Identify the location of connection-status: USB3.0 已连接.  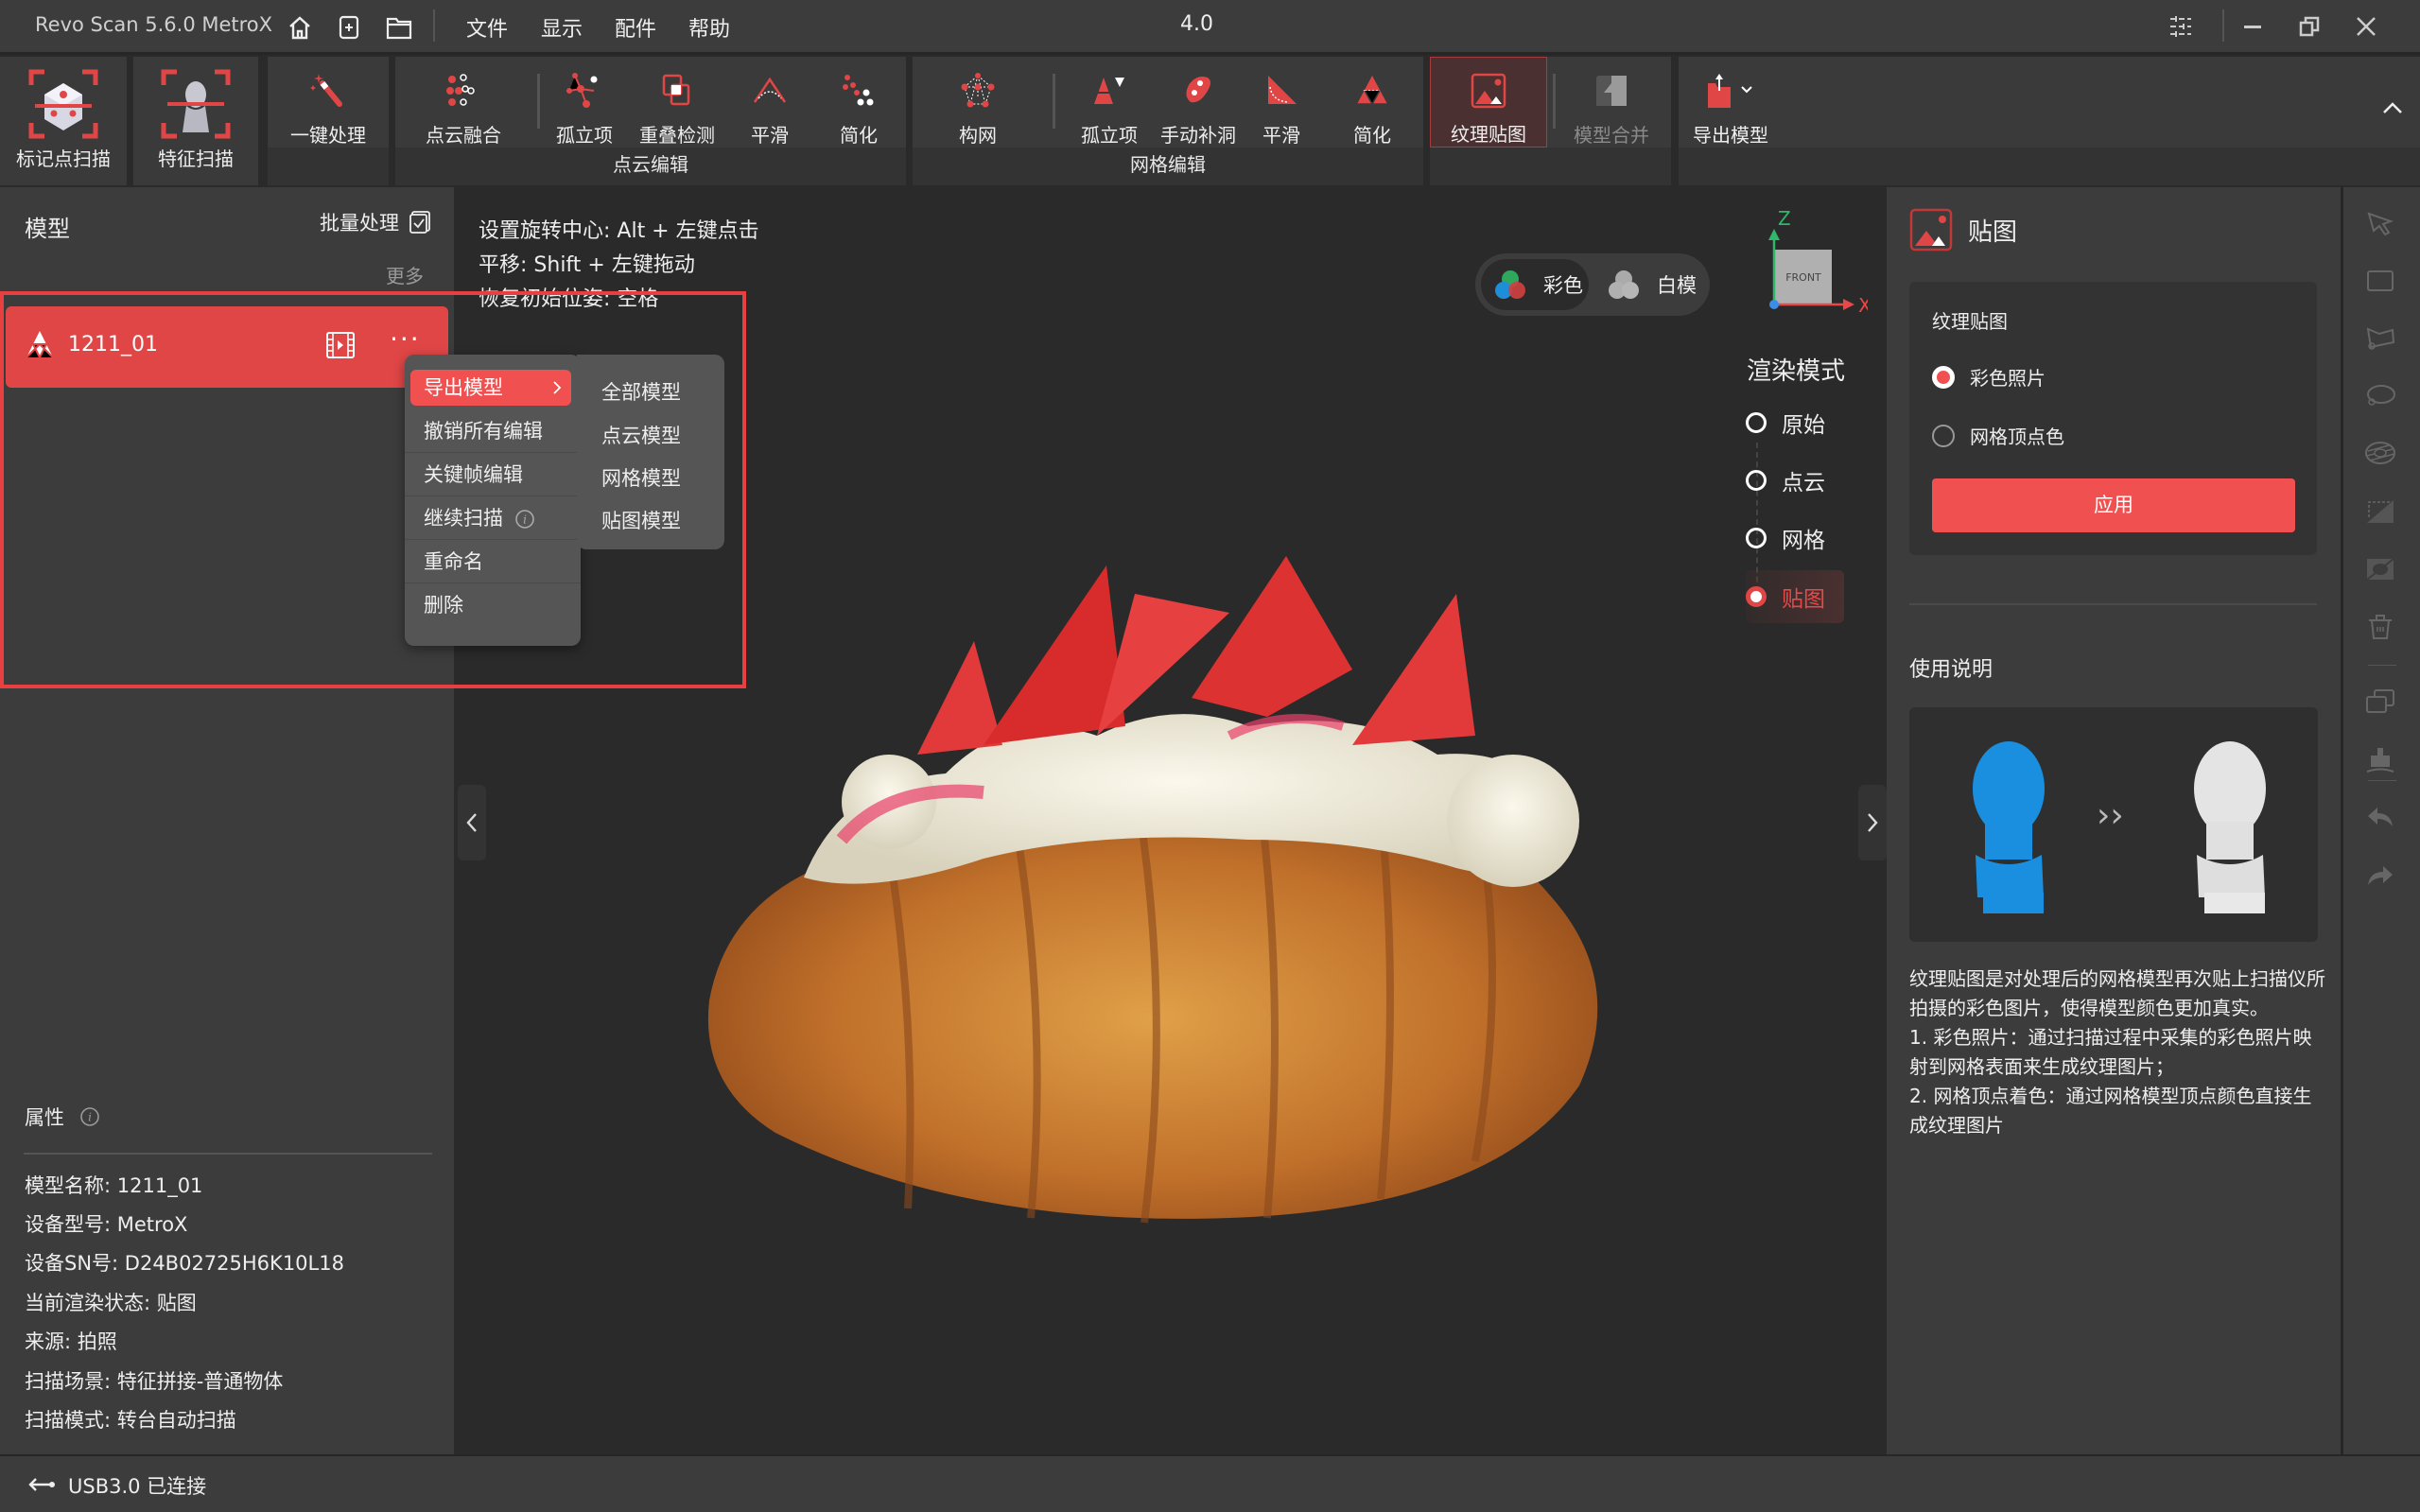
(138, 1486).